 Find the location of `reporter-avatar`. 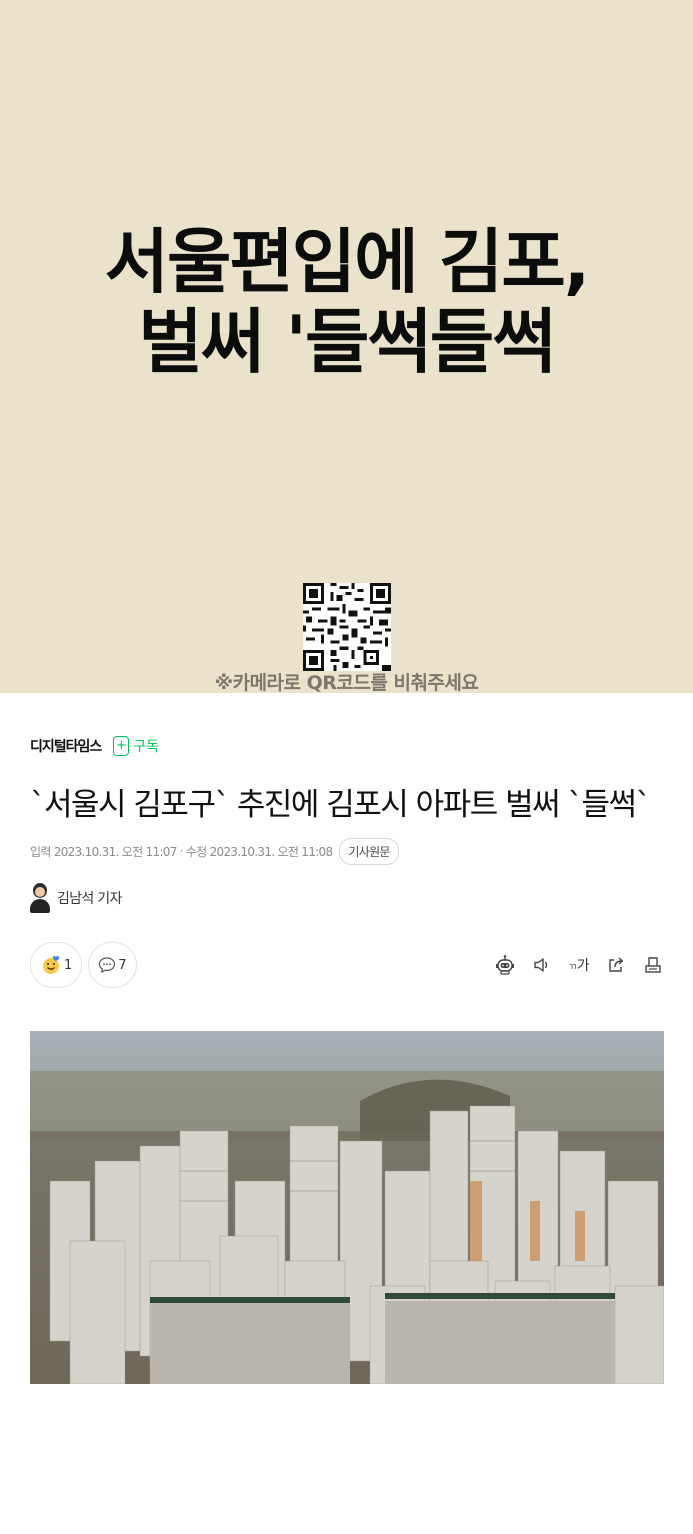

reporter-avatar is located at coordinates (40, 898).